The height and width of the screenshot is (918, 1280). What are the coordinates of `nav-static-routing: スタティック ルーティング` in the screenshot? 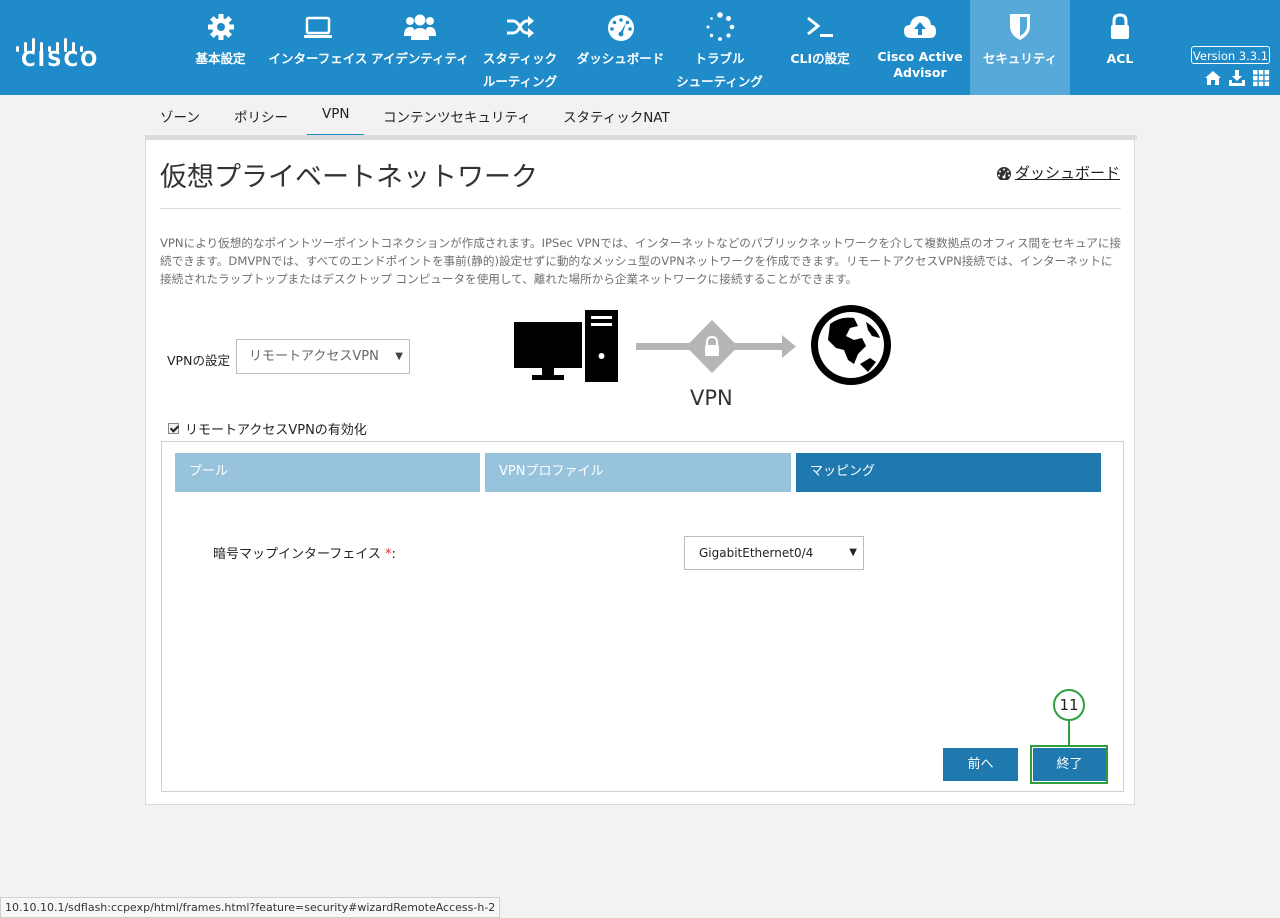 It's located at (520, 47).